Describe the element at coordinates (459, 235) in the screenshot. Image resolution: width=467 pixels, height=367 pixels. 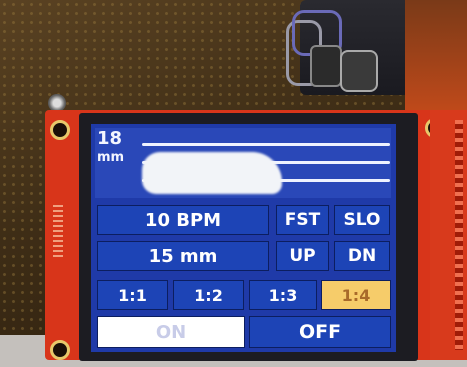
I see `header-pins` at that location.